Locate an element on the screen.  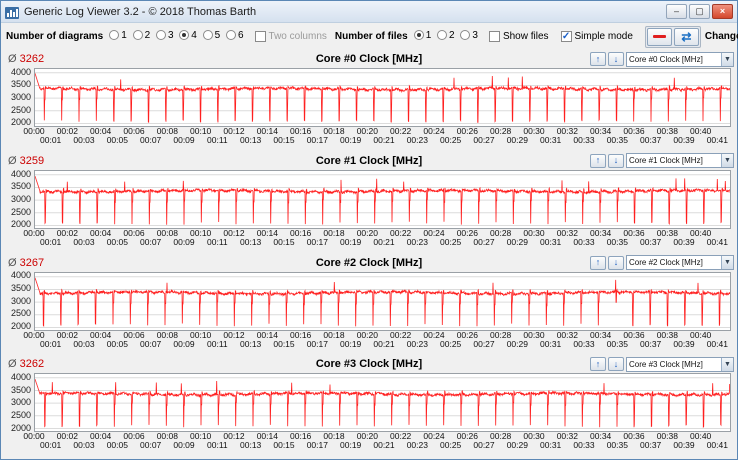
radio-diagrams-1: 1 is located at coordinates (118, 35).